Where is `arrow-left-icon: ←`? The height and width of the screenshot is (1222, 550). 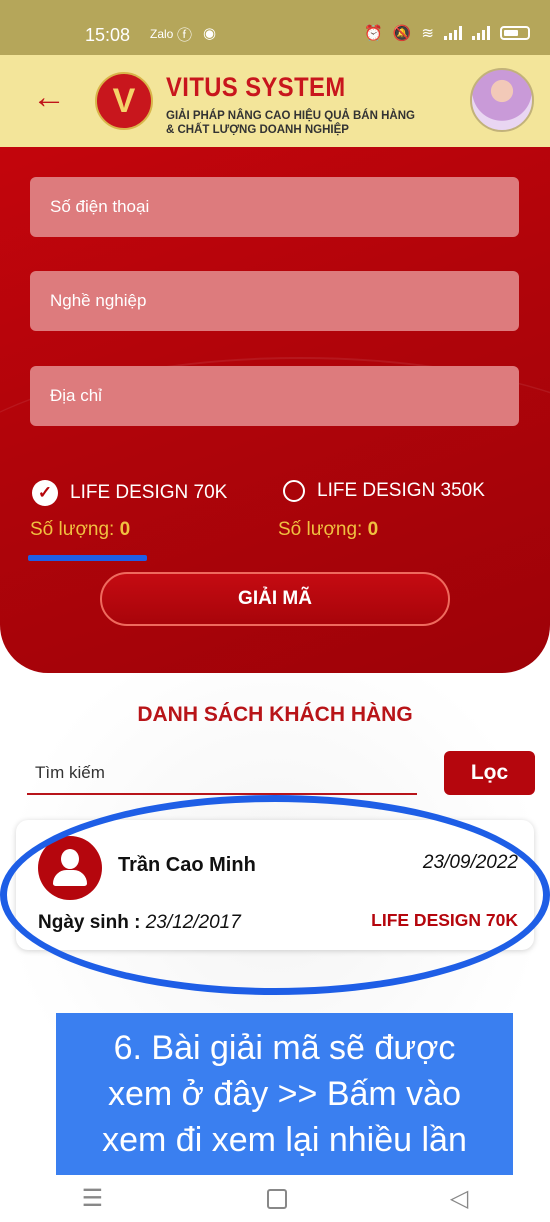
arrow-left-icon: ← is located at coordinates (49, 97).